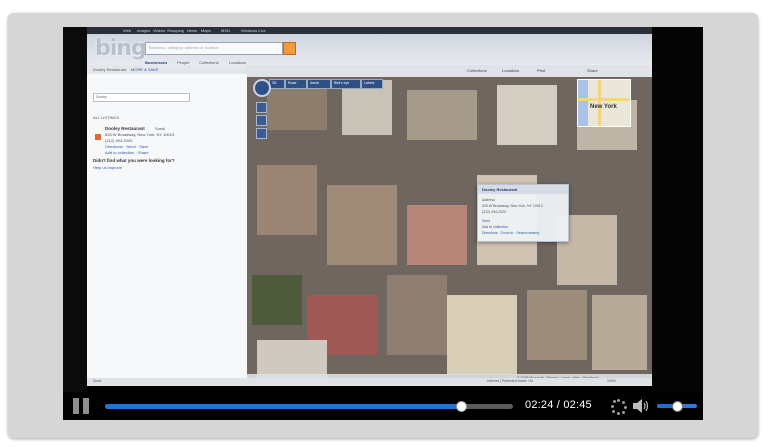  What do you see at coordinates (541, 70) in the screenshot?
I see `map-toolbar-item: Print` at bounding box center [541, 70].